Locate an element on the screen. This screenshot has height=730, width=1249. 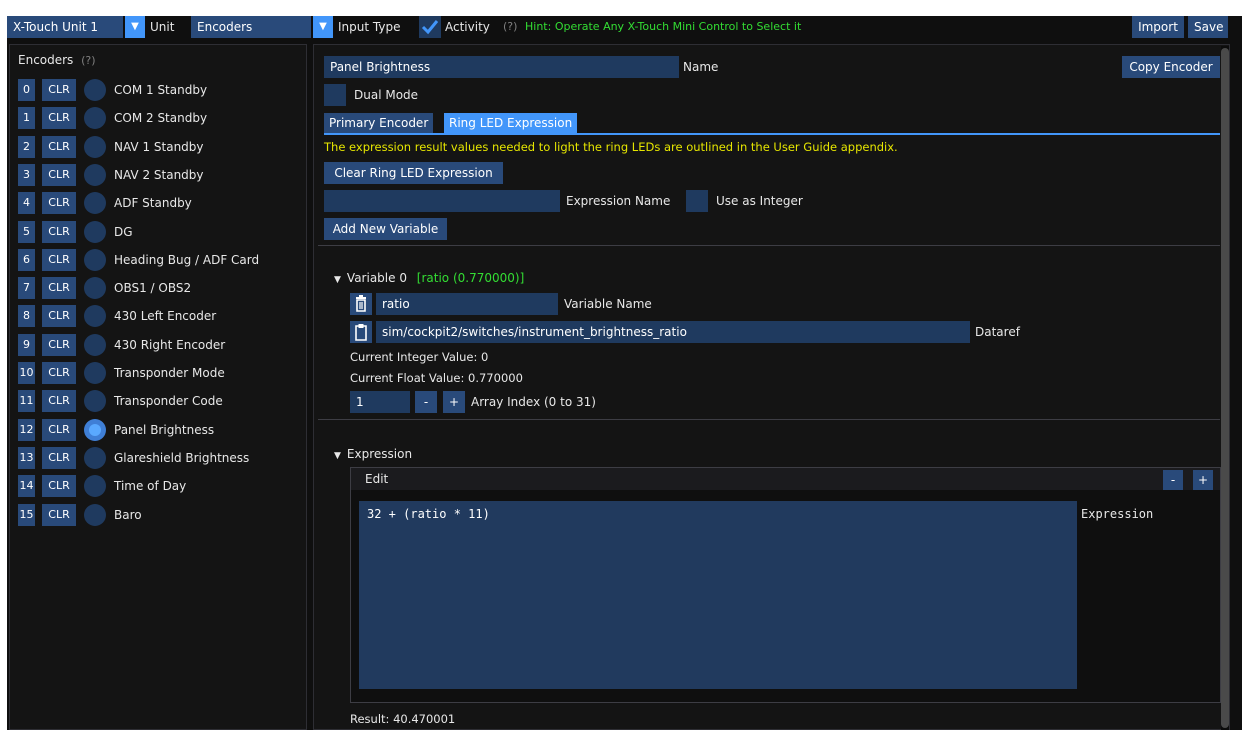
main-scrollbar-thumb is located at coordinates (1225, 388).